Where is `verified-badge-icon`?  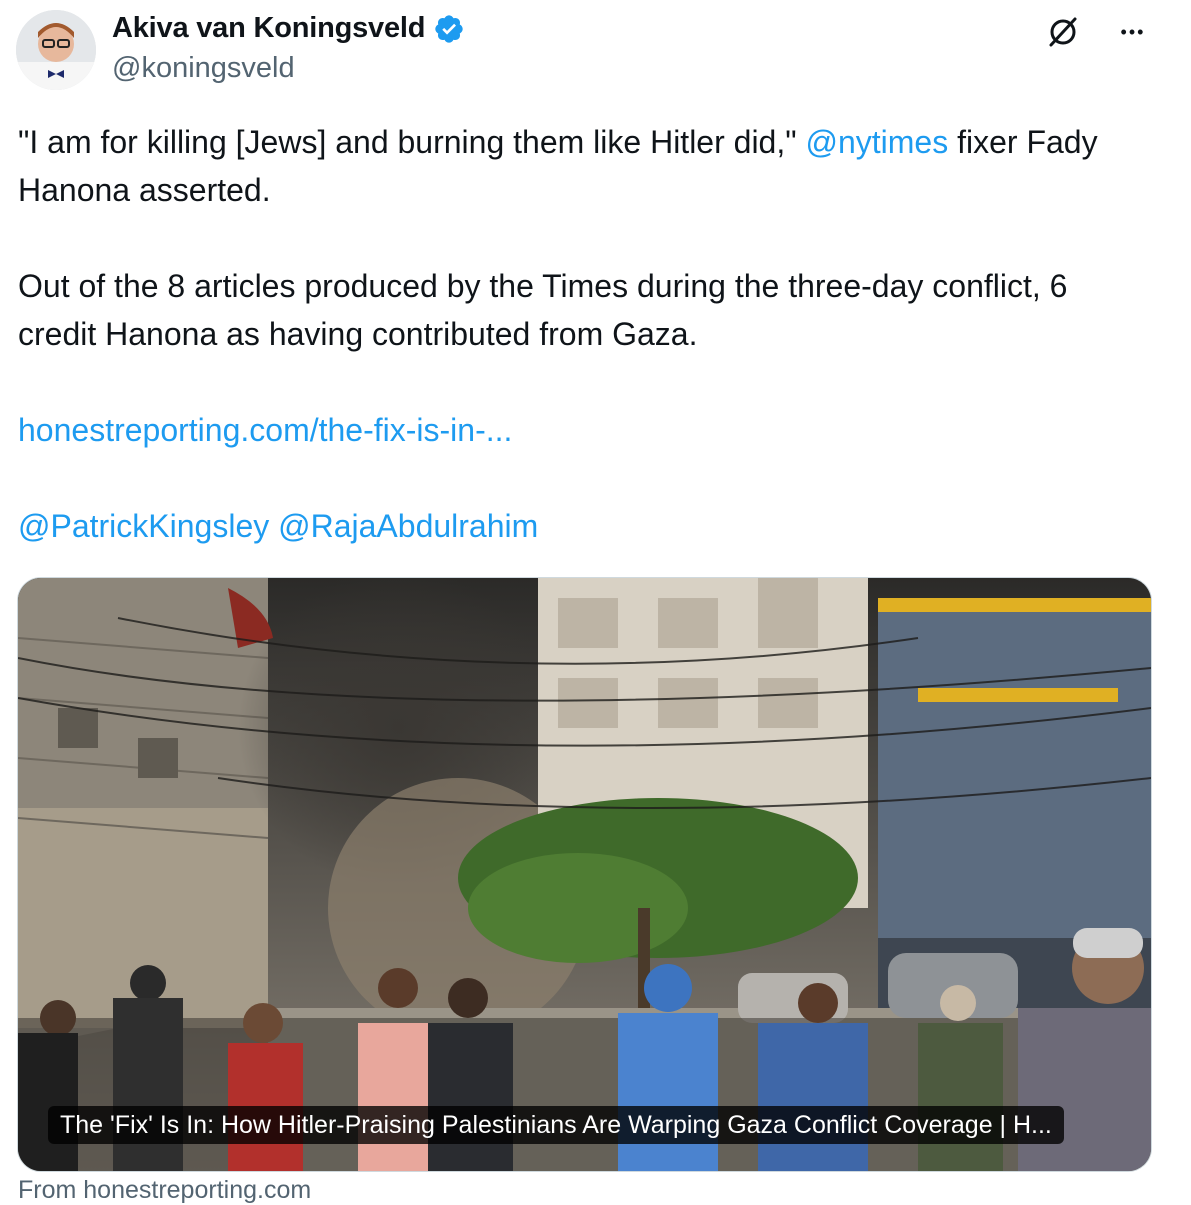
verified-badge-icon is located at coordinates (449, 29).